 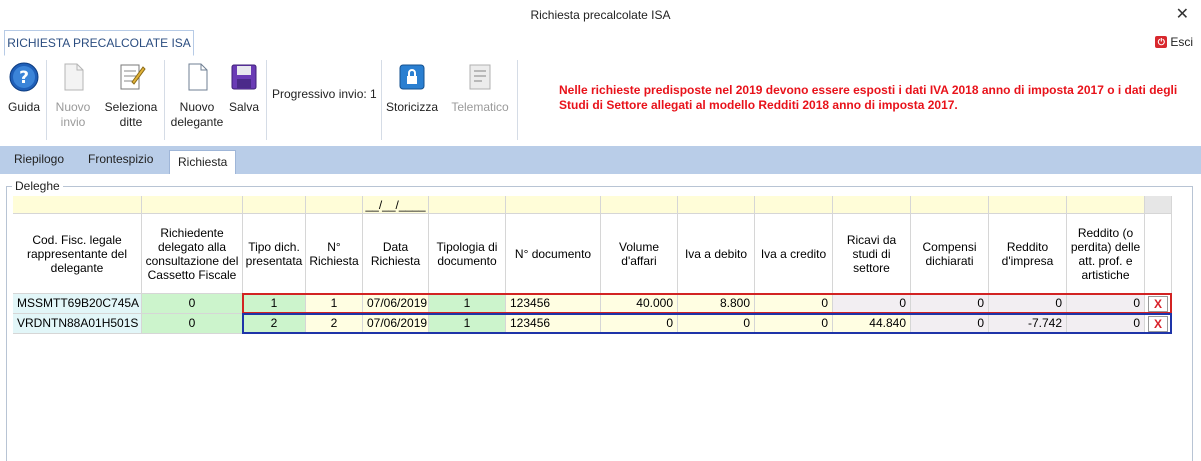 I want to click on salva-button: Salva, so click(x=244, y=87).